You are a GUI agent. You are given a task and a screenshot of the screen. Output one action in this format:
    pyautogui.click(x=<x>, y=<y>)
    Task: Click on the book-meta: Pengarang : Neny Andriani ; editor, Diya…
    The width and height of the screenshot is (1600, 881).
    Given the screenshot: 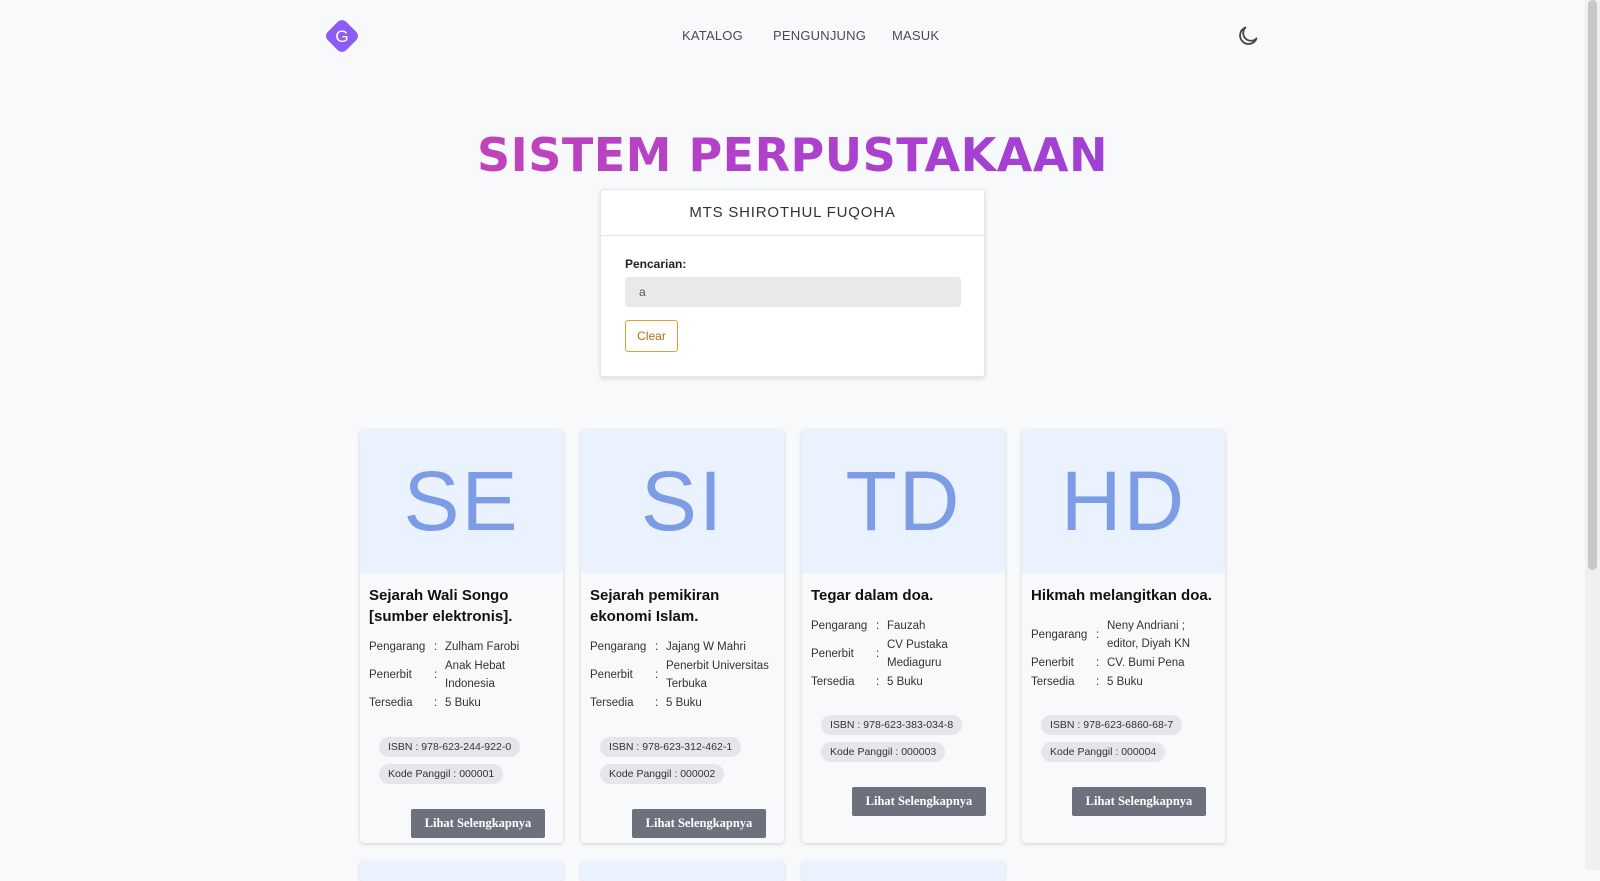 What is the action you would take?
    pyautogui.click(x=1126, y=653)
    